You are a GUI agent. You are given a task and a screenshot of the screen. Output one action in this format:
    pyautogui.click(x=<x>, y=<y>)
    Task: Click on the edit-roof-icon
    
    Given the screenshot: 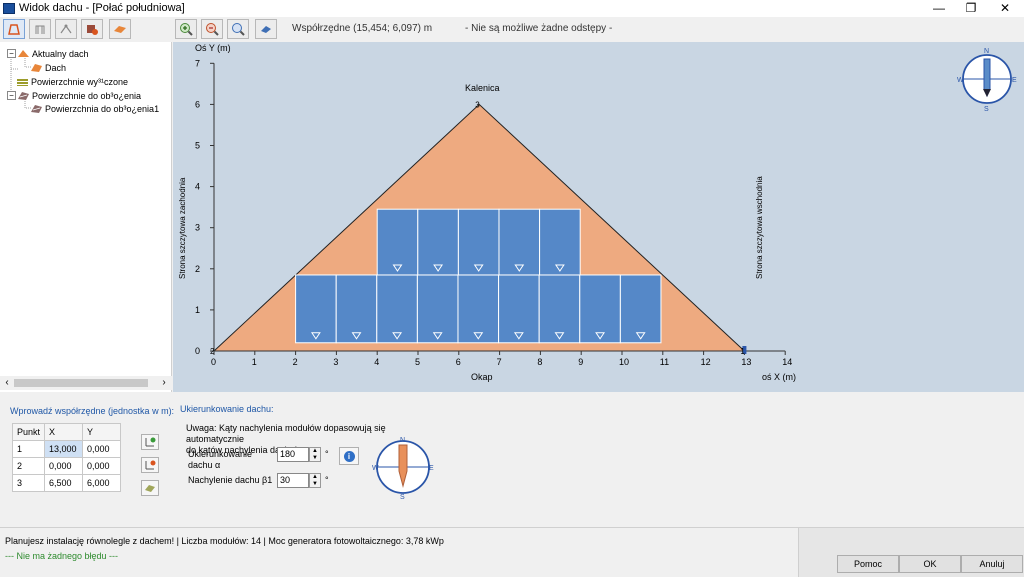 What is the action you would take?
    pyautogui.click(x=40, y=29)
    